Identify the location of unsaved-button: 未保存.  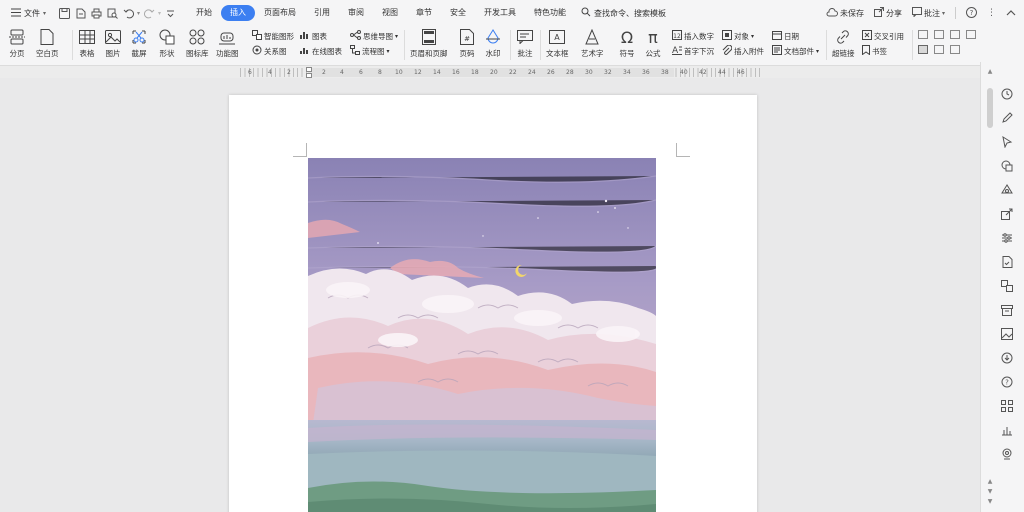
(845, 13).